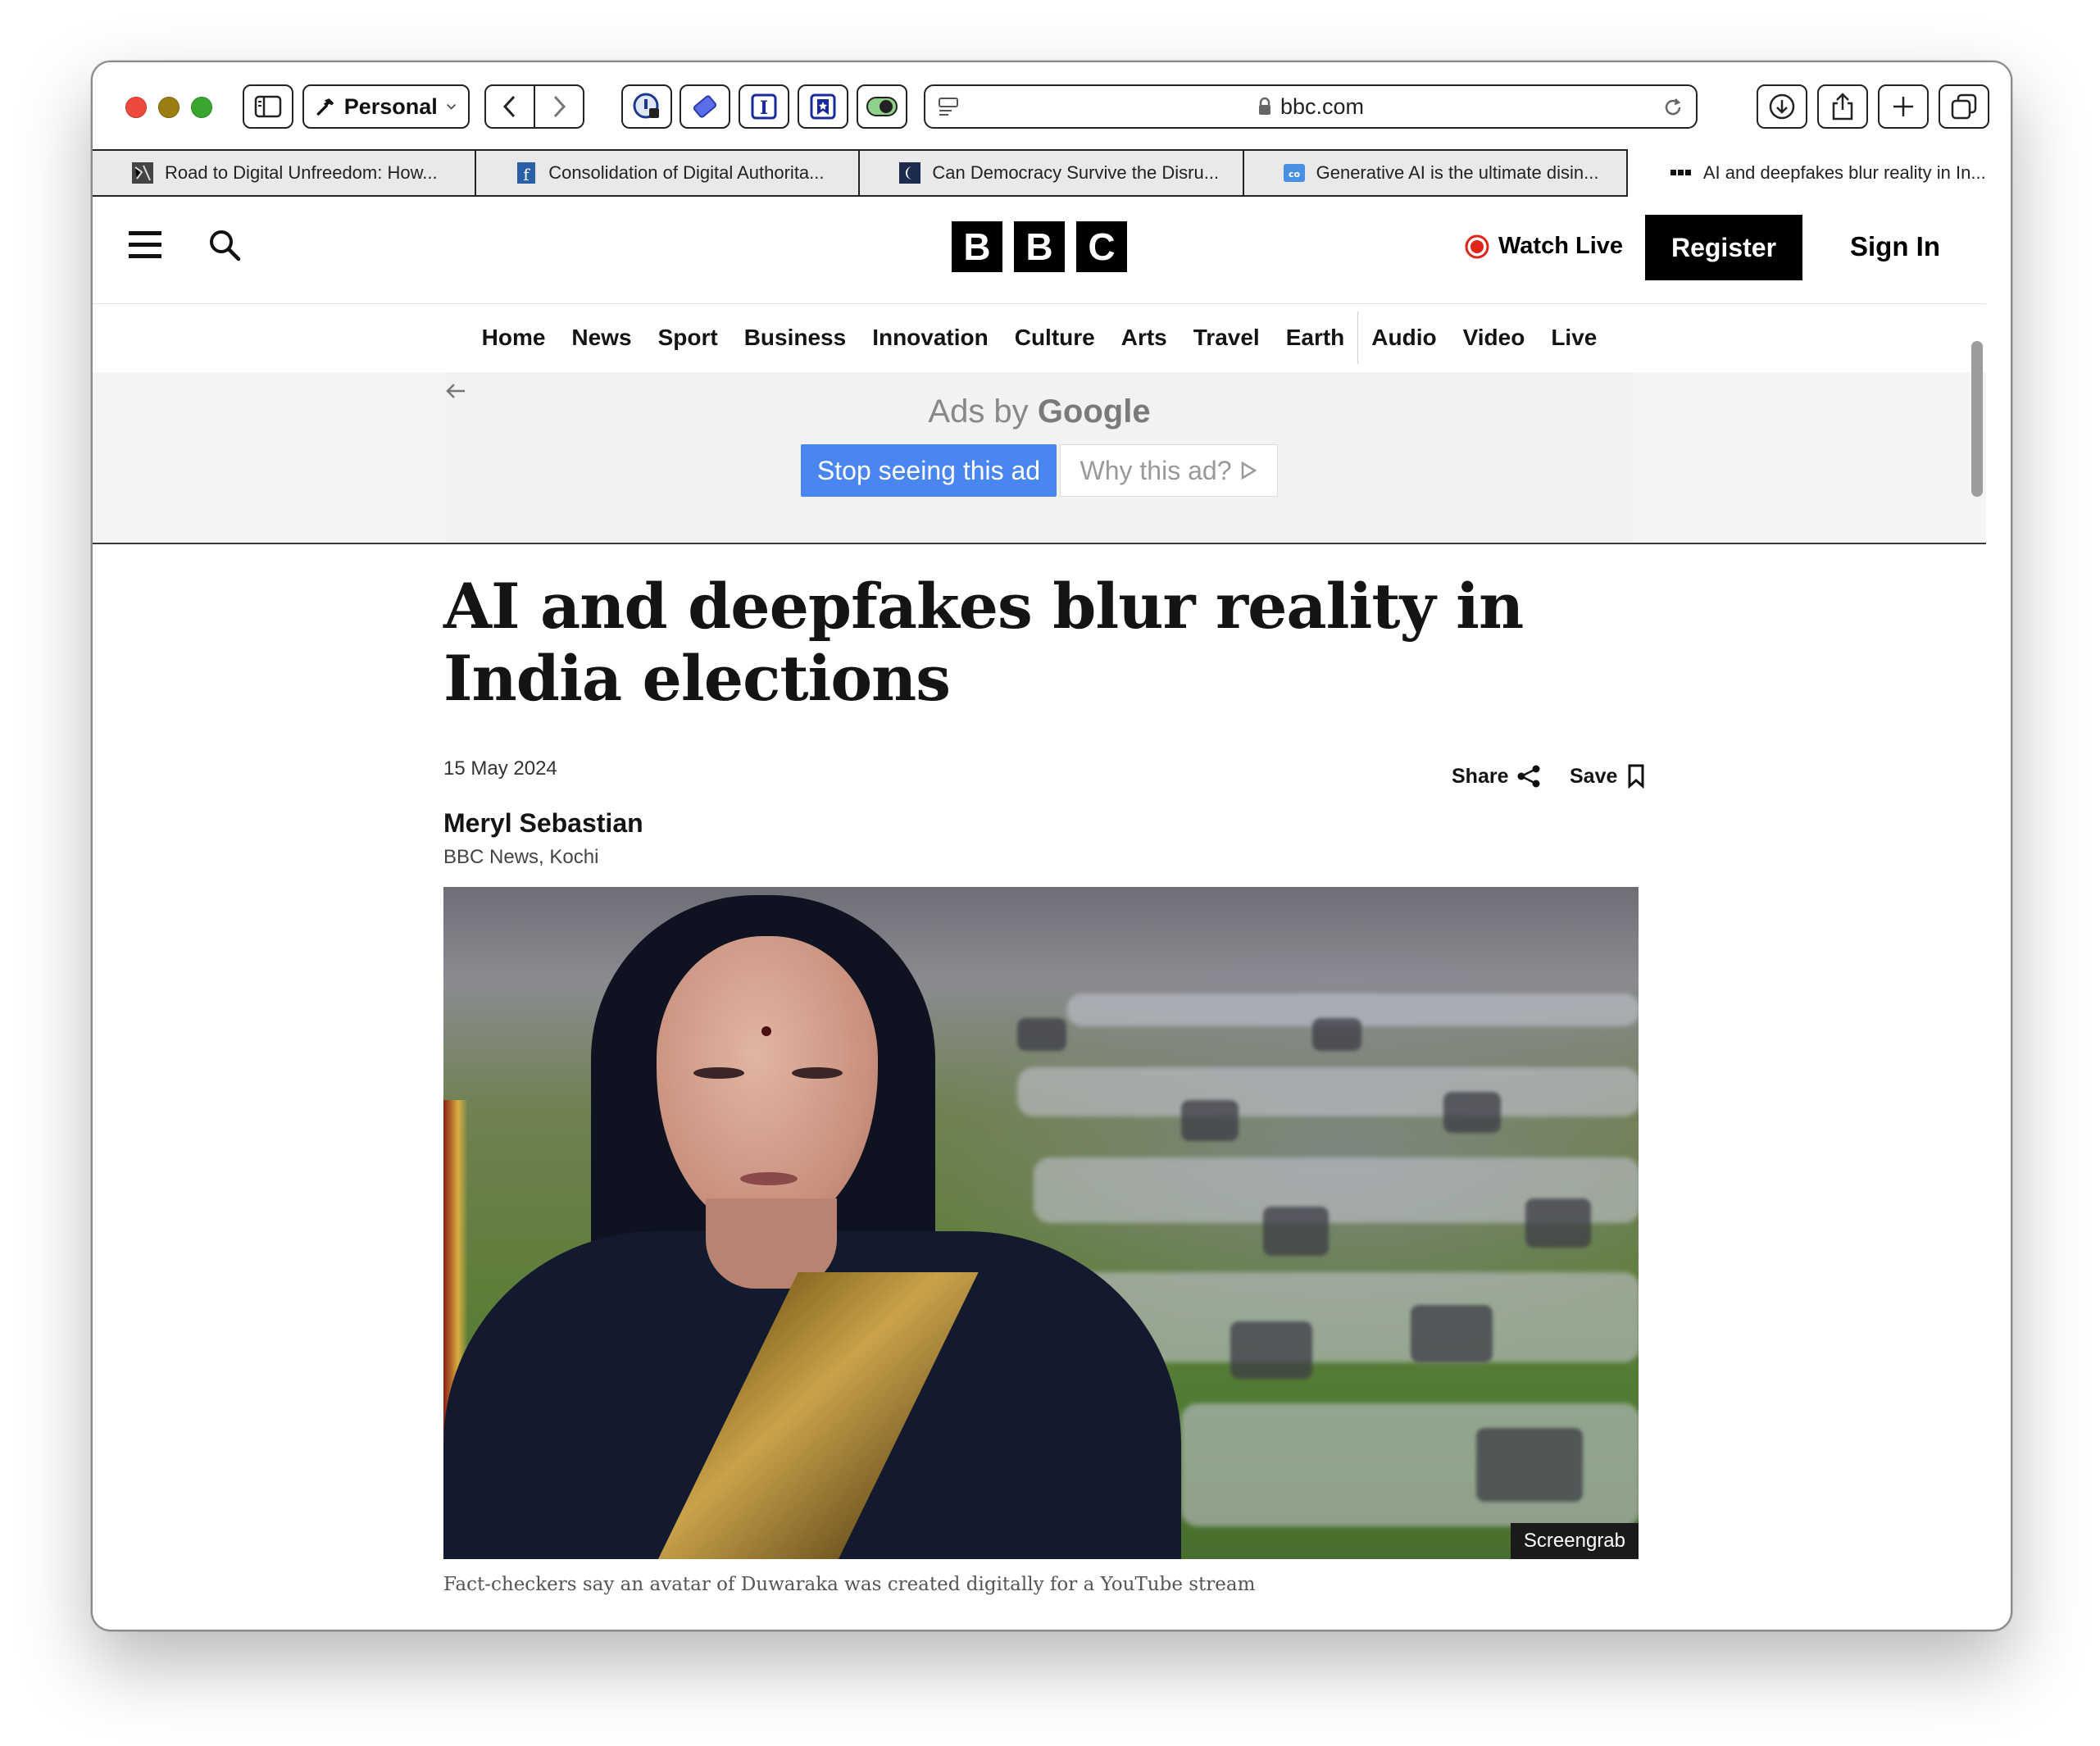  What do you see at coordinates (559, 106) in the screenshot?
I see `forward-button` at bounding box center [559, 106].